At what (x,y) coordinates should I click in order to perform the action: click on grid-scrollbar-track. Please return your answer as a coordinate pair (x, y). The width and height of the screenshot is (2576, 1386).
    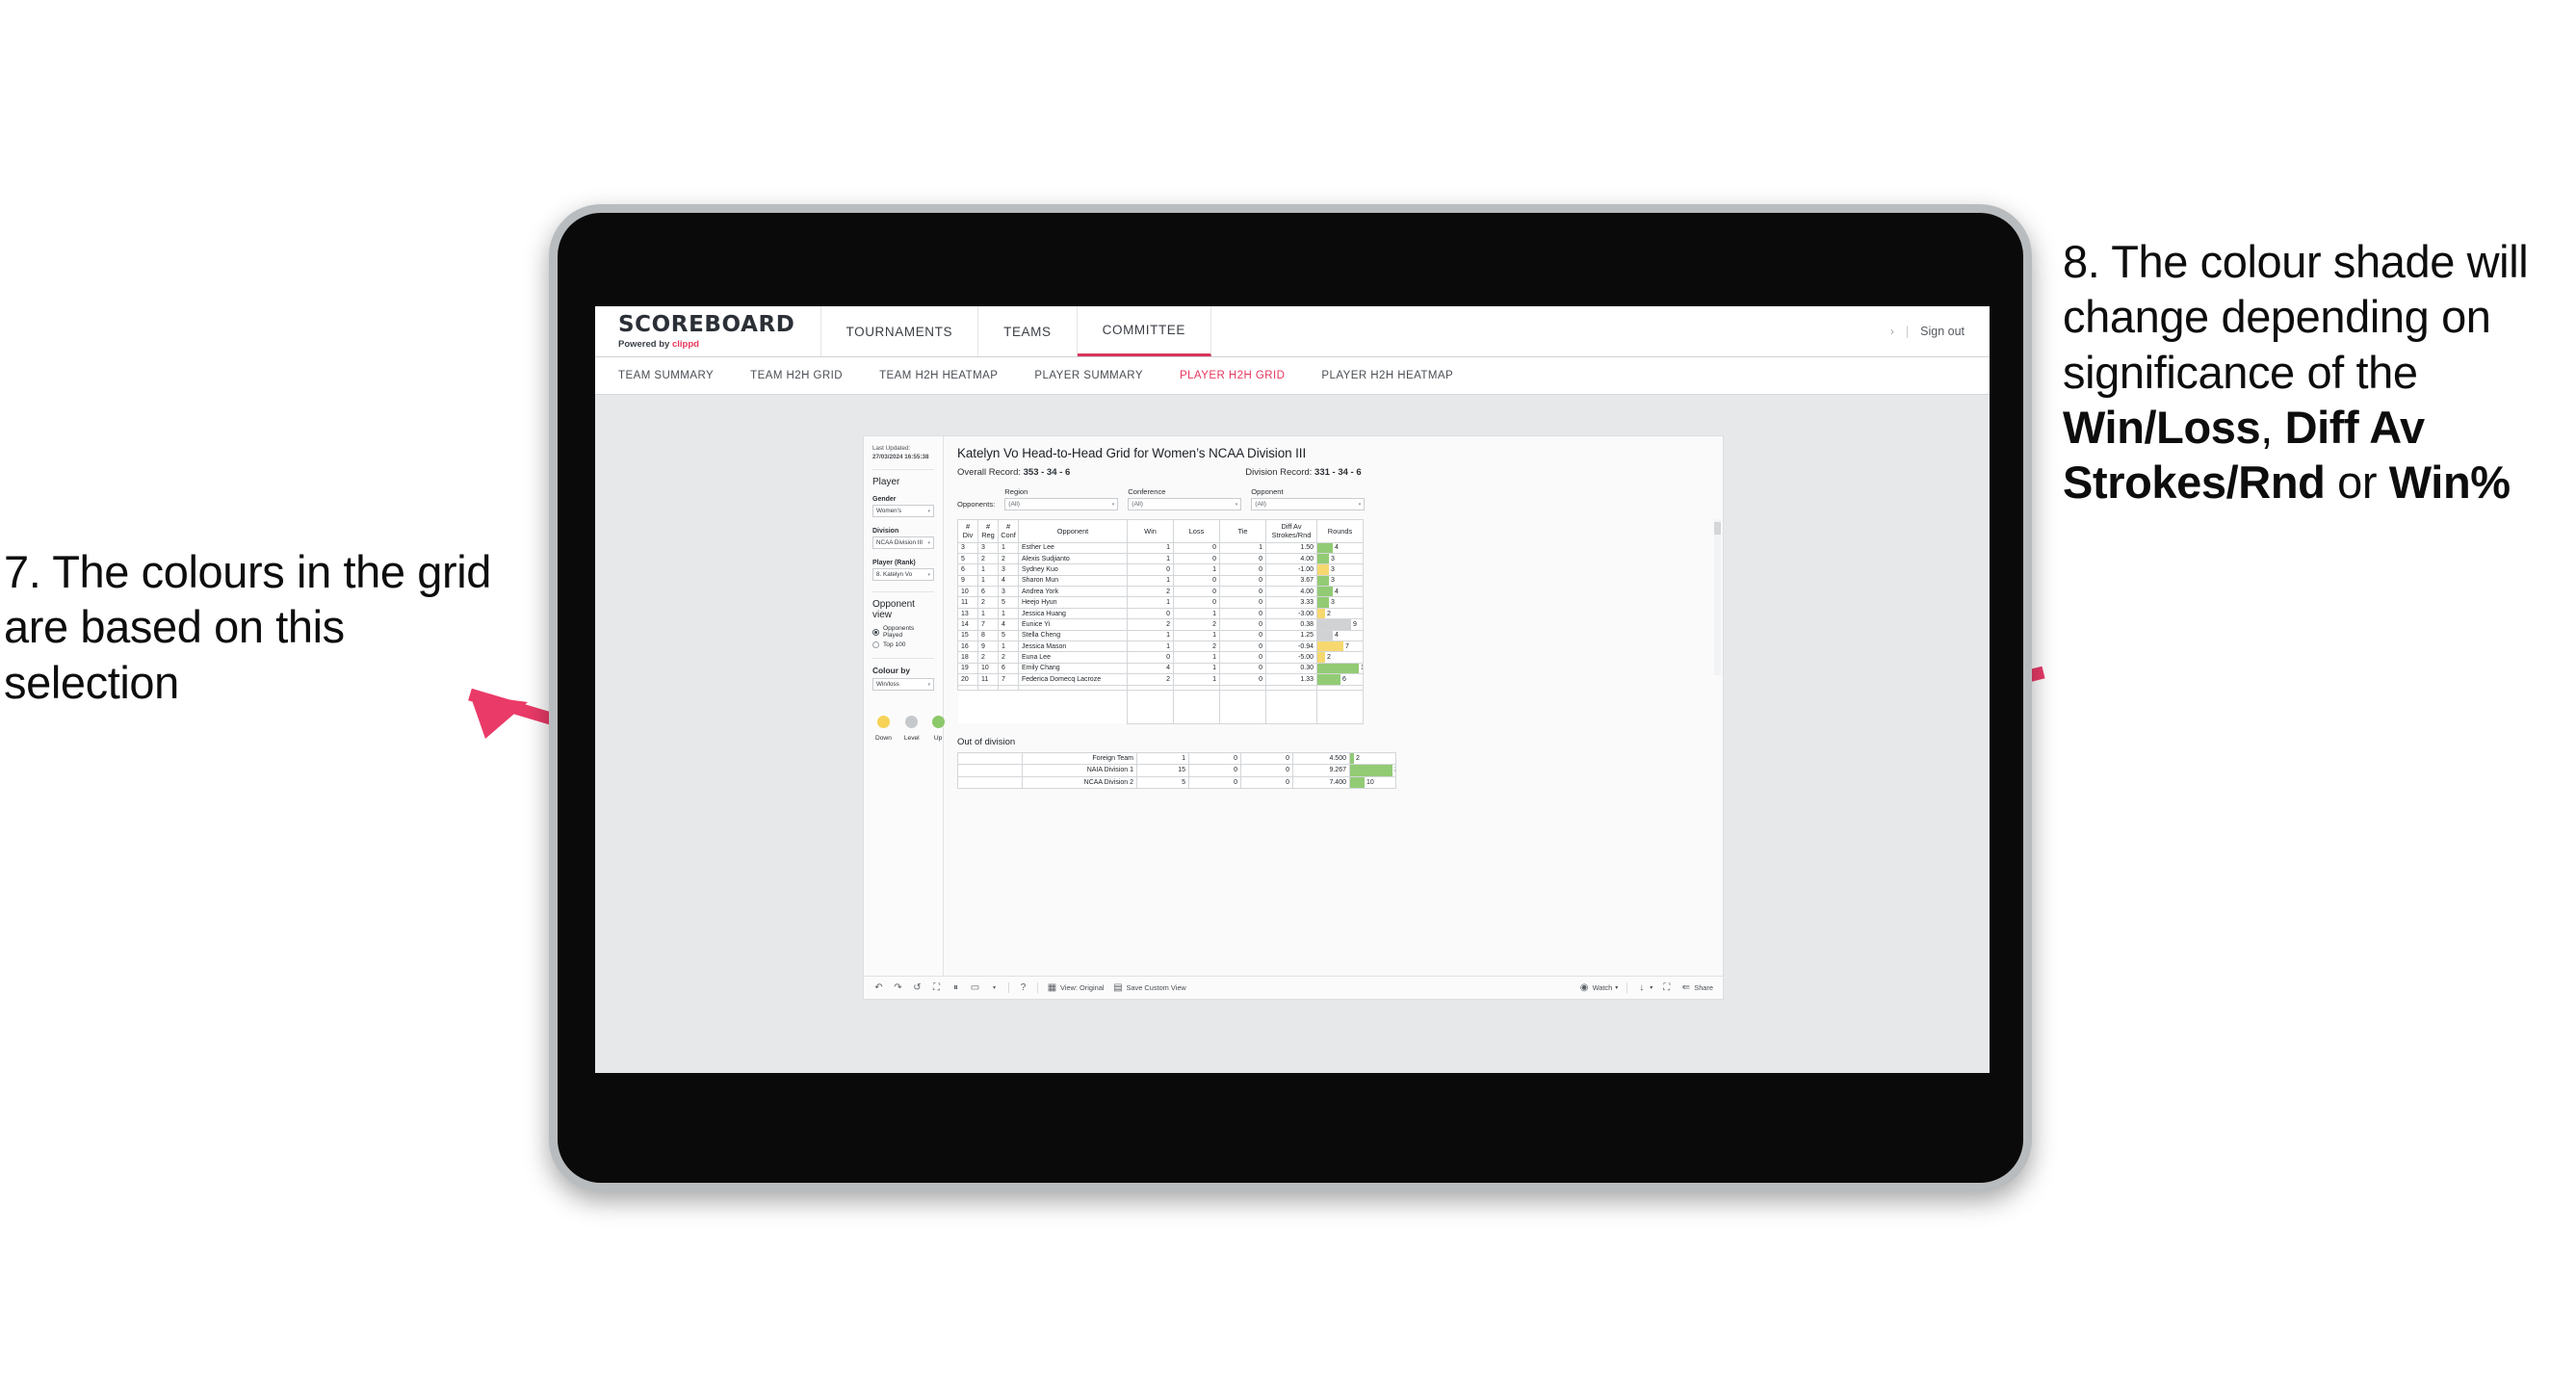
    Looking at the image, I should click on (1717, 597).